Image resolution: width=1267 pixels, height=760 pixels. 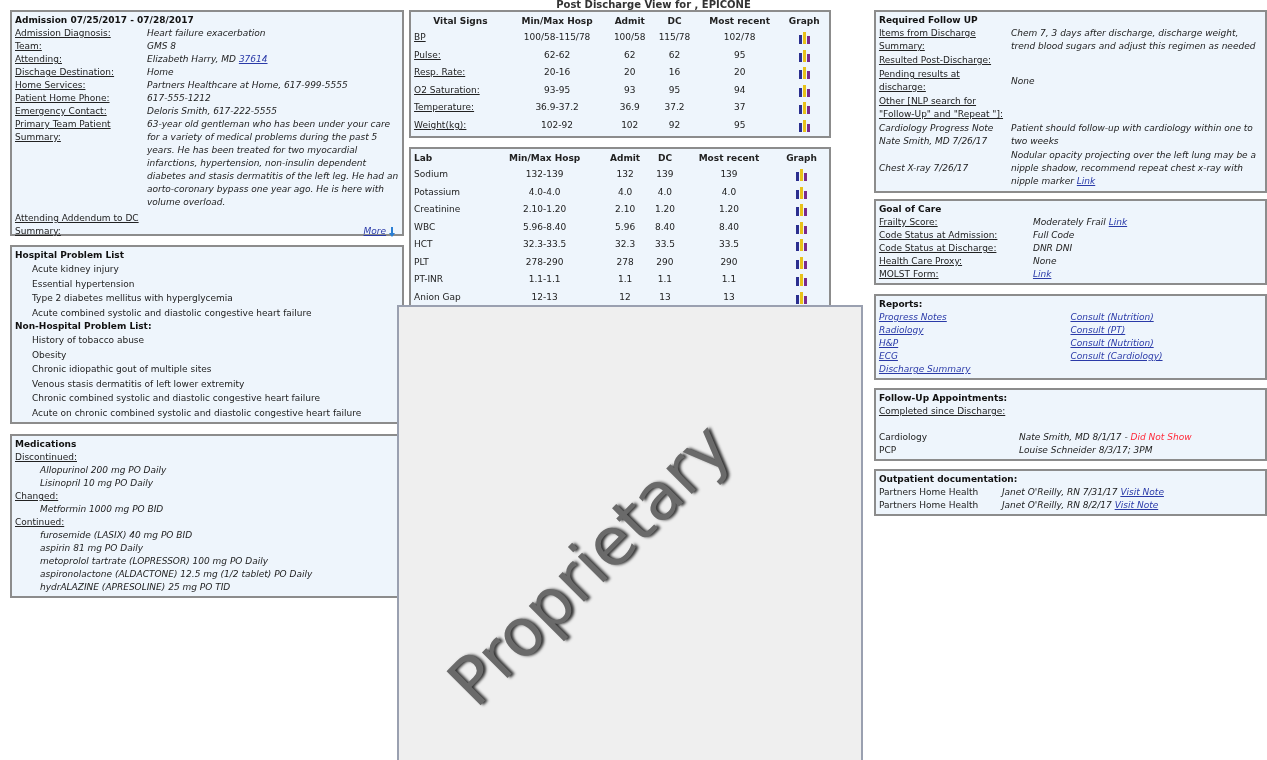 I want to click on panel-title: Hospital Problem List, so click(x=70, y=255).